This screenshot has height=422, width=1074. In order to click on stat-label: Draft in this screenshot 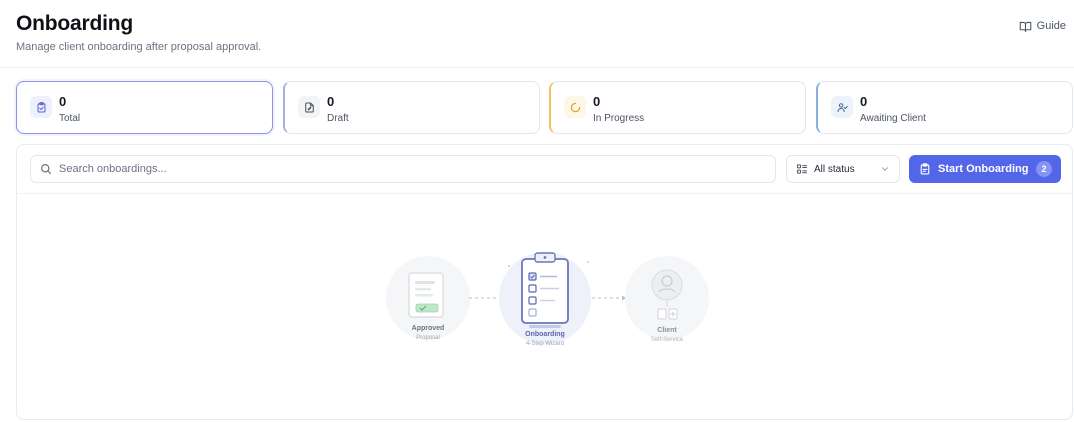, I will do `click(338, 118)`.